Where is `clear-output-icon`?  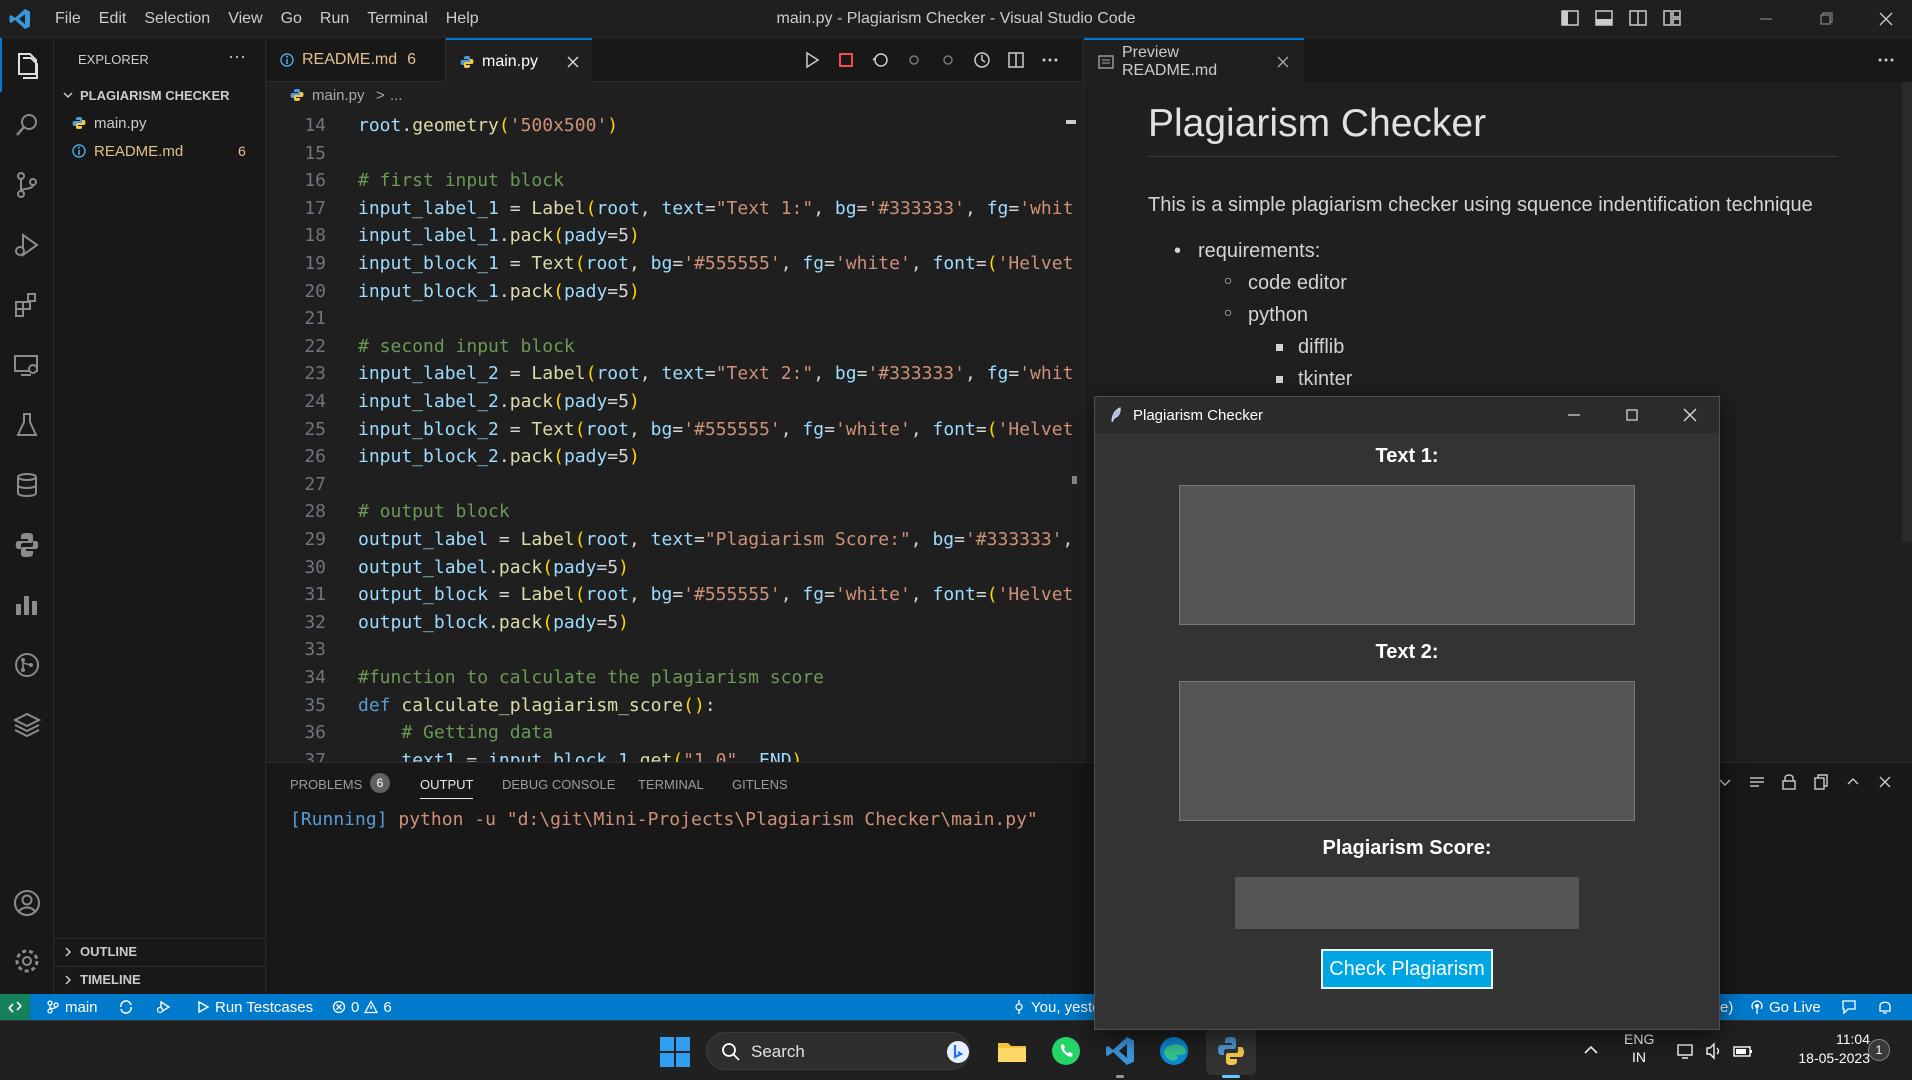 clear-output-icon is located at coordinates (1757, 782).